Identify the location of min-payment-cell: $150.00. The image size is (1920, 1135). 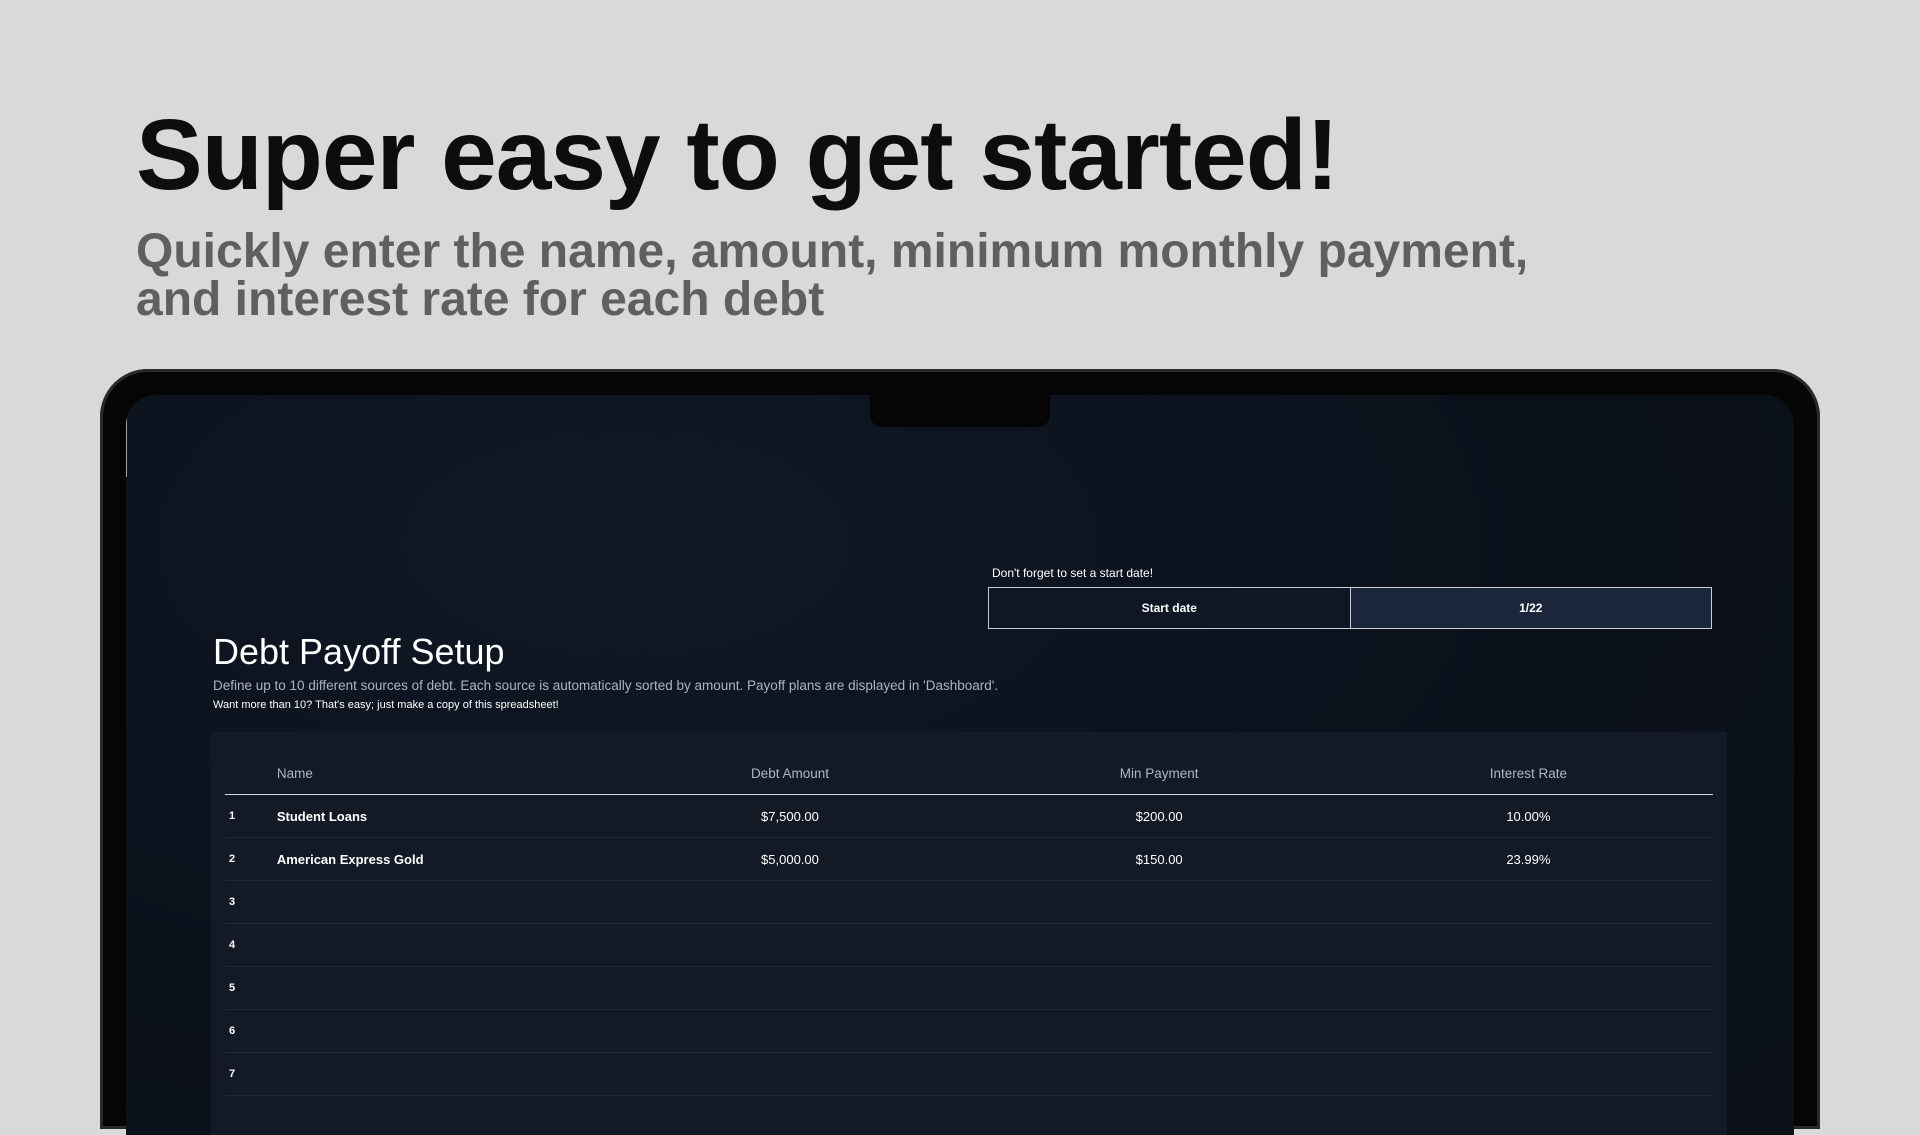
(1159, 859).